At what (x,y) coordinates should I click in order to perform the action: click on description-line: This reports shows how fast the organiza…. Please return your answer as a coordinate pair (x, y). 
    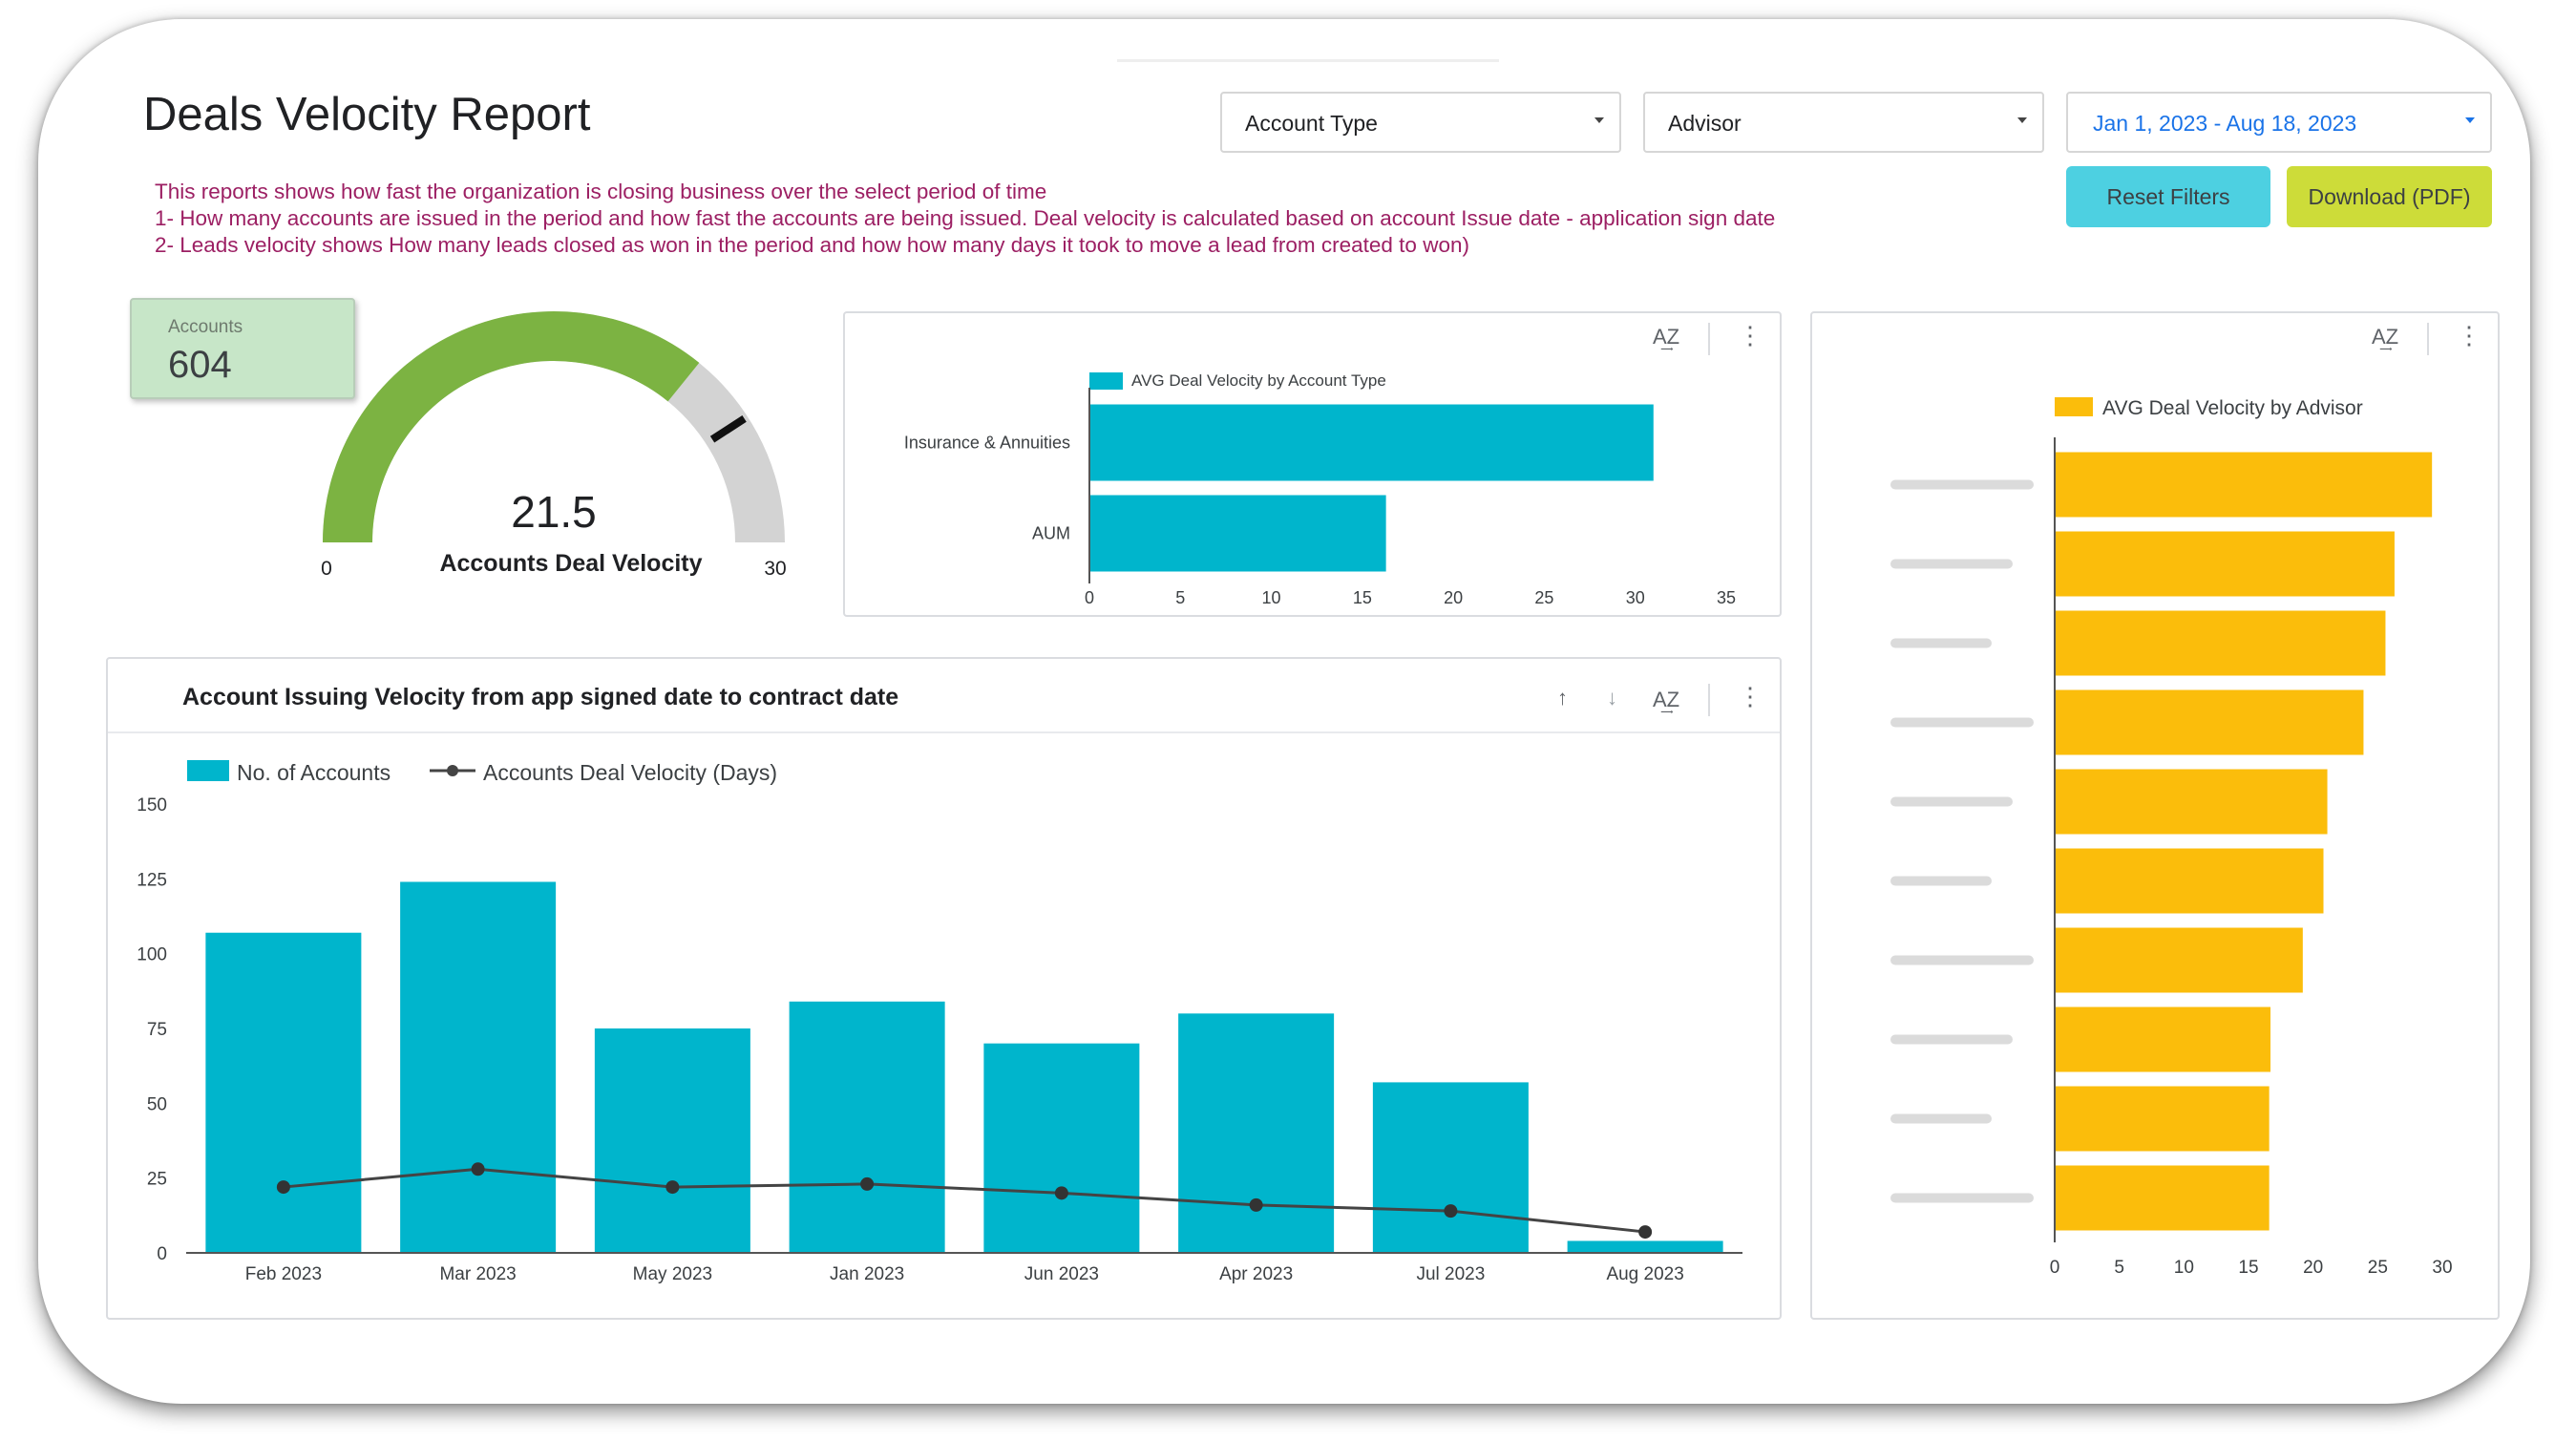
    Looking at the image, I should click on (601, 192).